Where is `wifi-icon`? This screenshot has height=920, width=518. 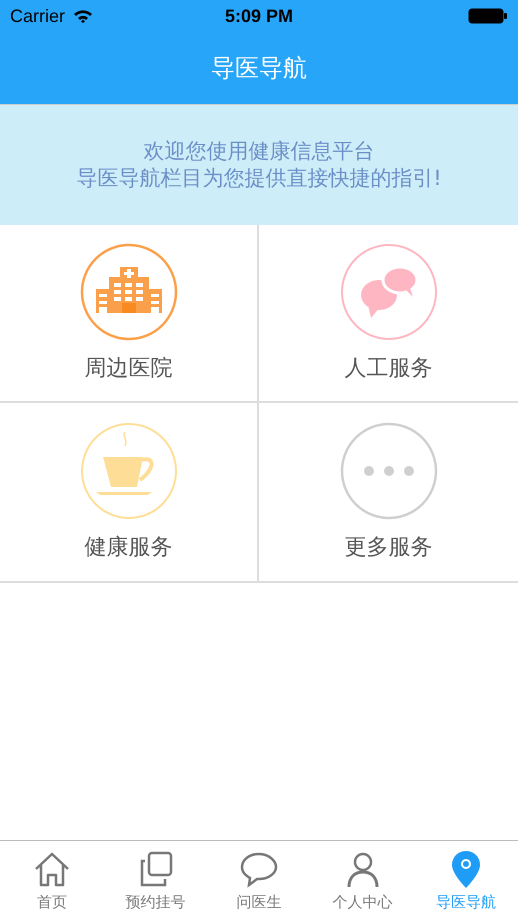 wifi-icon is located at coordinates (83, 16).